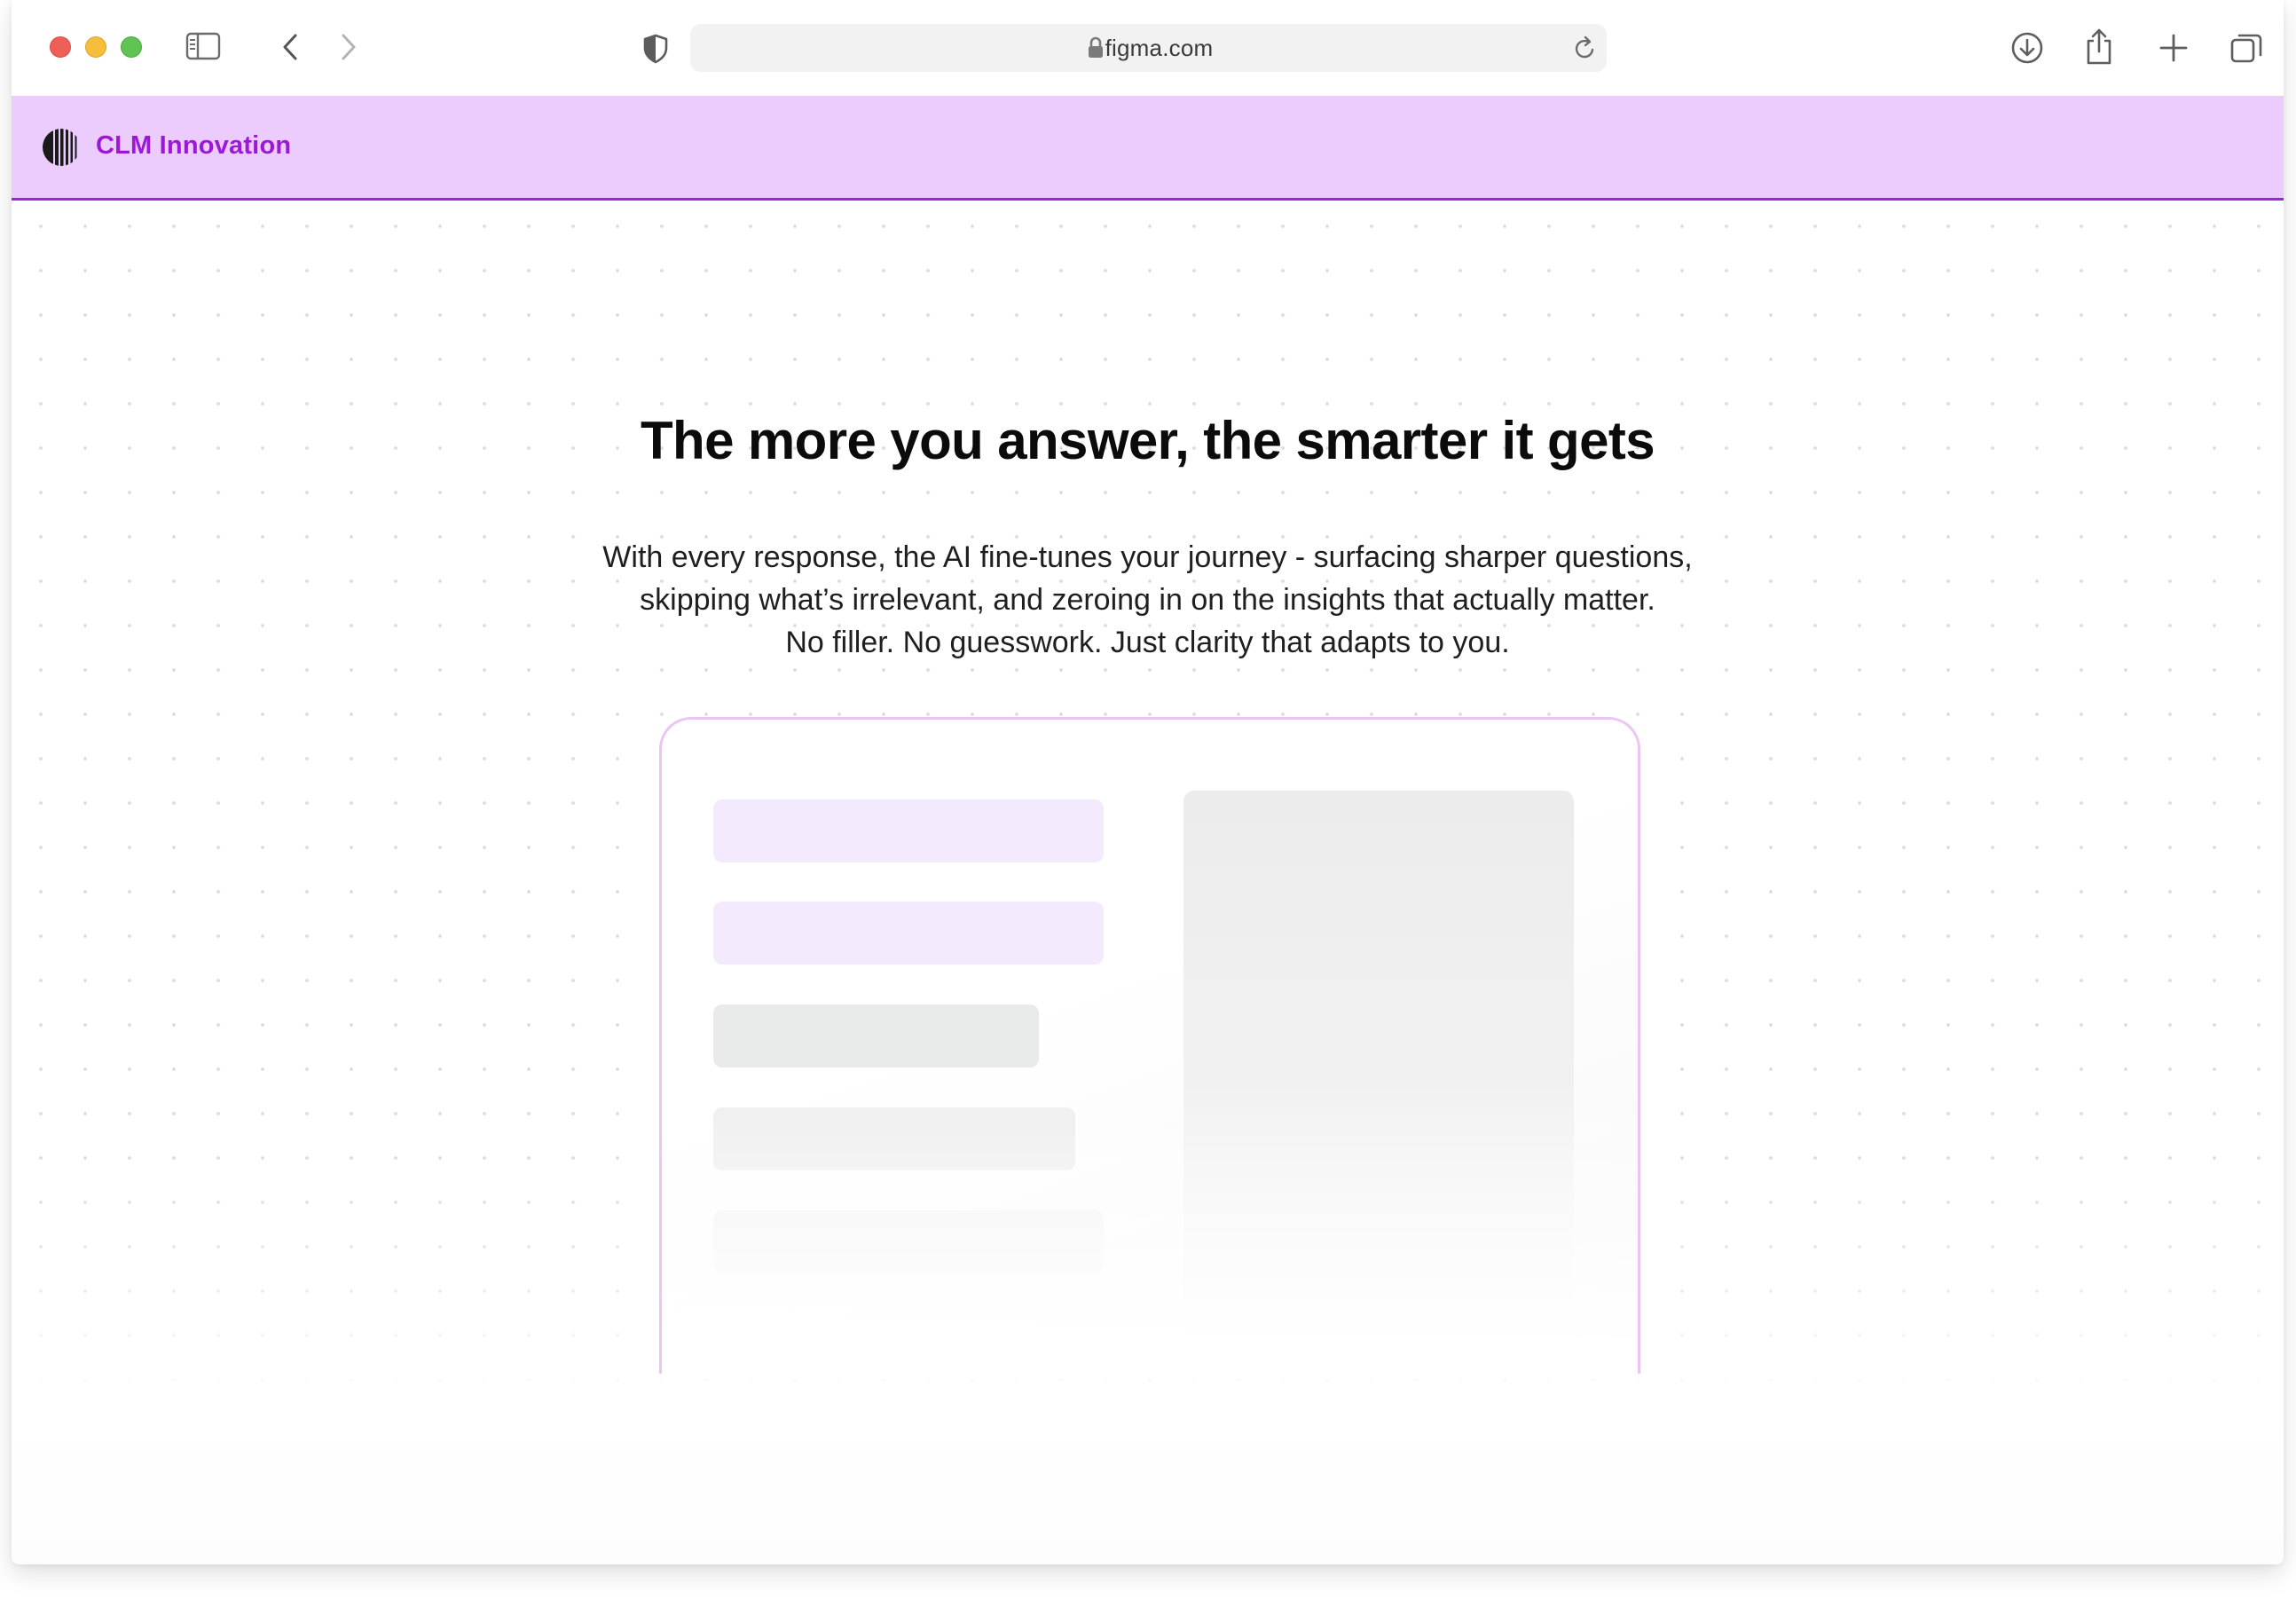 The width and height of the screenshot is (2296, 1607). I want to click on lock-icon, so click(1096, 50).